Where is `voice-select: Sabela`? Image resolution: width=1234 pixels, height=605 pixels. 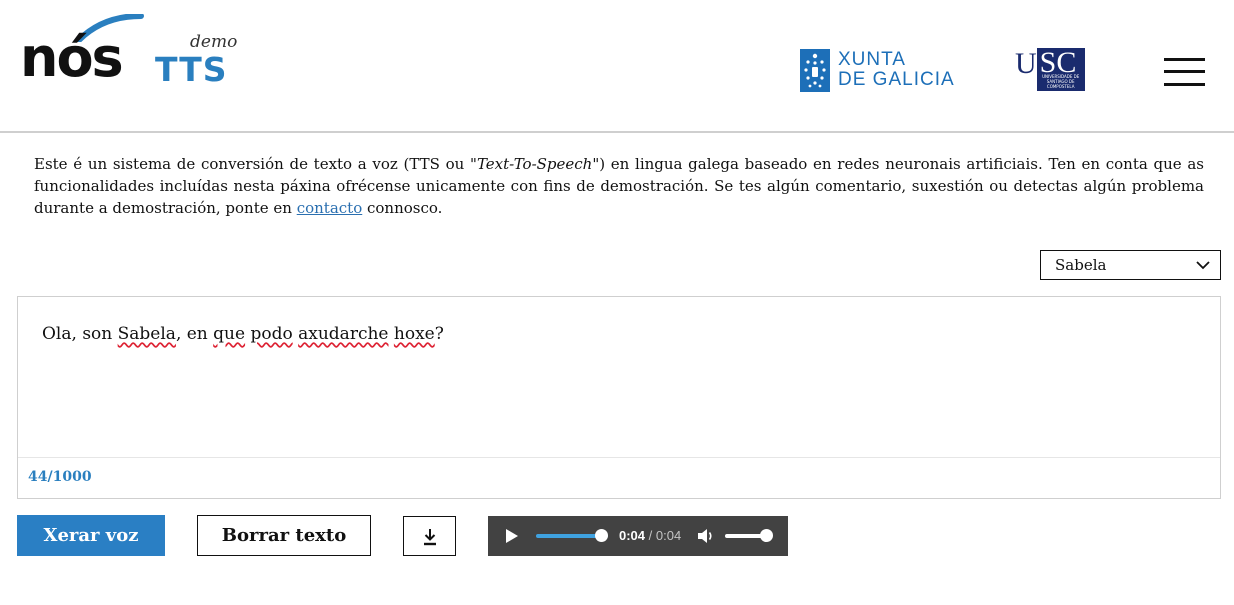 voice-select: Sabela is located at coordinates (1130, 265).